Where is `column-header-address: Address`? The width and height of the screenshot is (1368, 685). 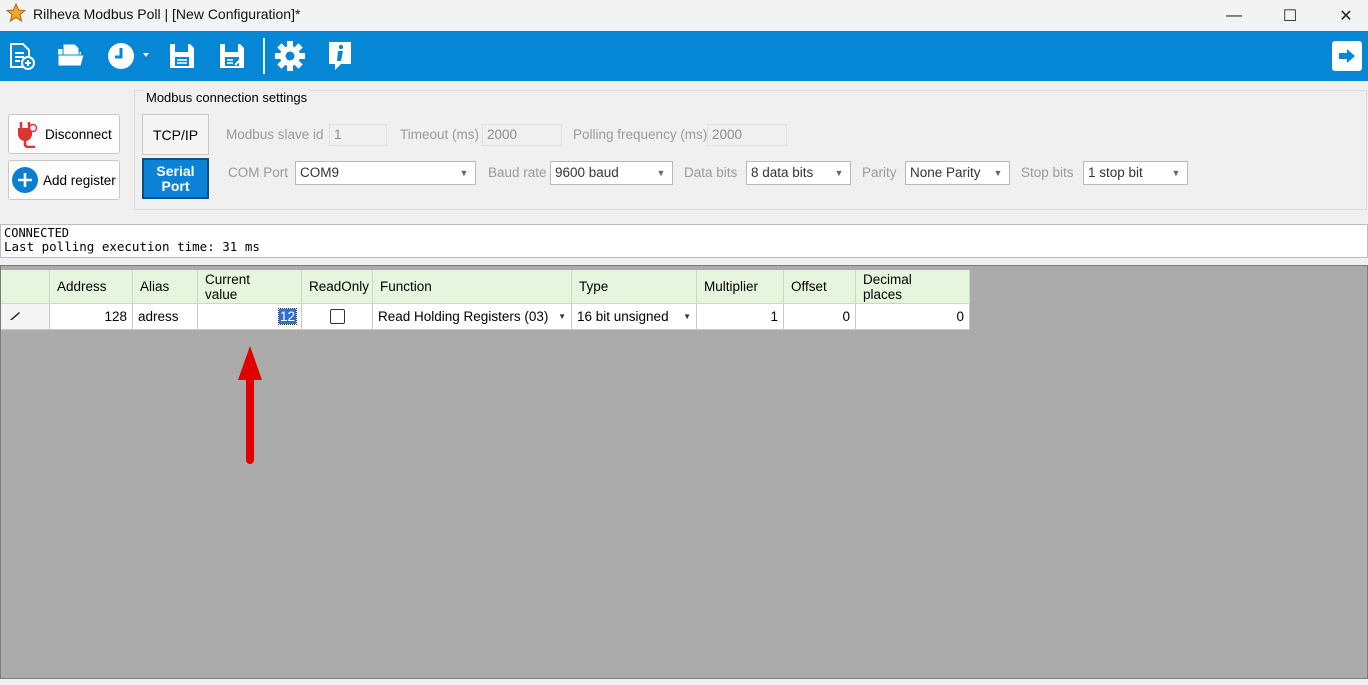
column-header-address: Address is located at coordinates (91, 287).